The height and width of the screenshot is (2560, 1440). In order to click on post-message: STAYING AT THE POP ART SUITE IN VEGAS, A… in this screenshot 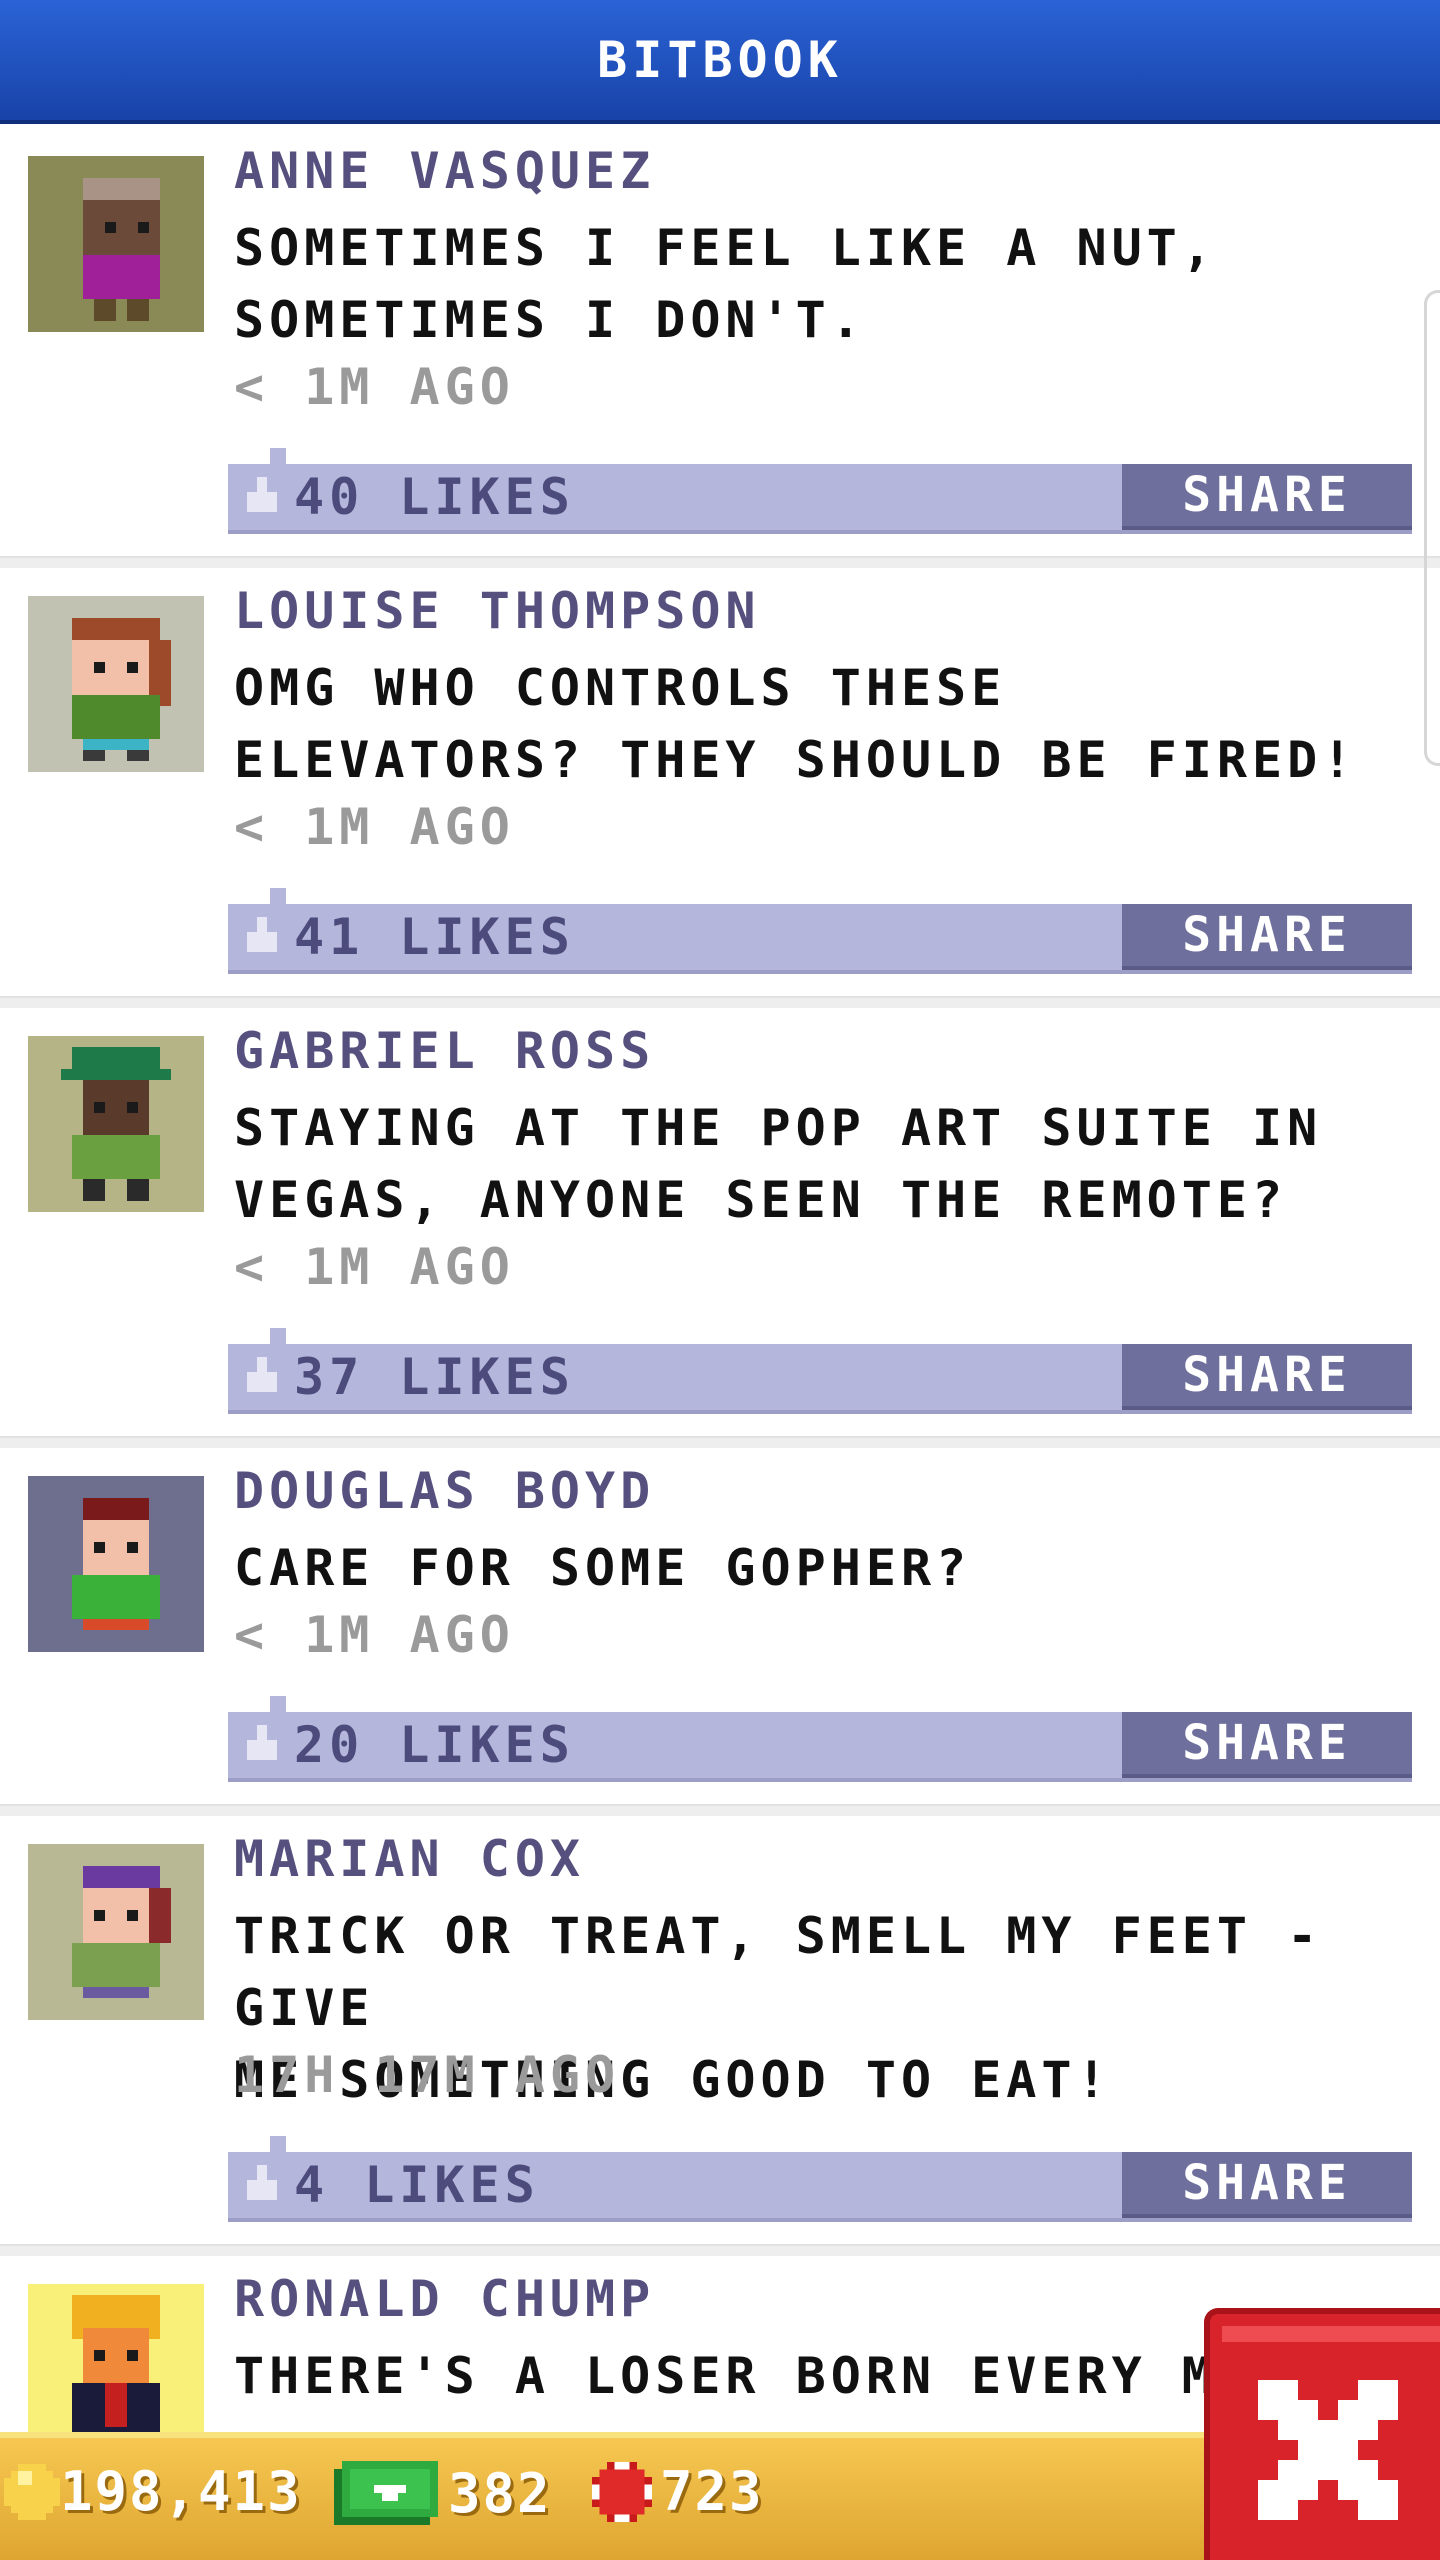, I will do `click(778, 1164)`.